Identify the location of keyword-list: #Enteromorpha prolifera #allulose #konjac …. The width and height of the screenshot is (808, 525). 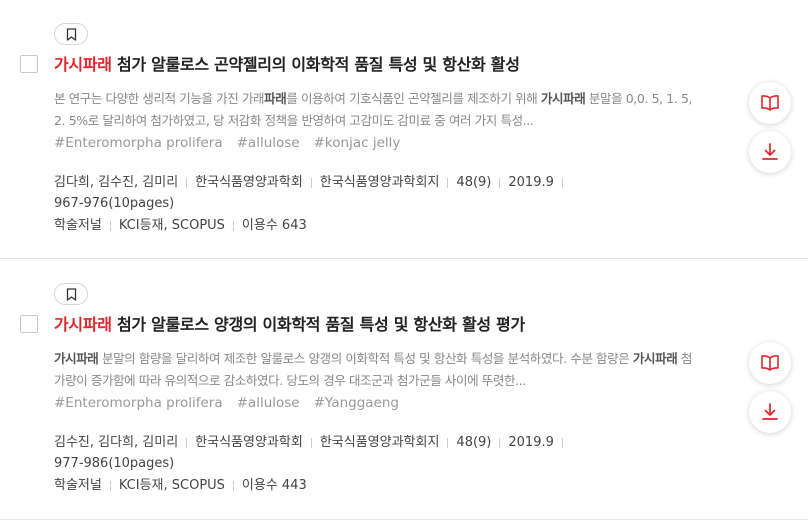
(234, 143).